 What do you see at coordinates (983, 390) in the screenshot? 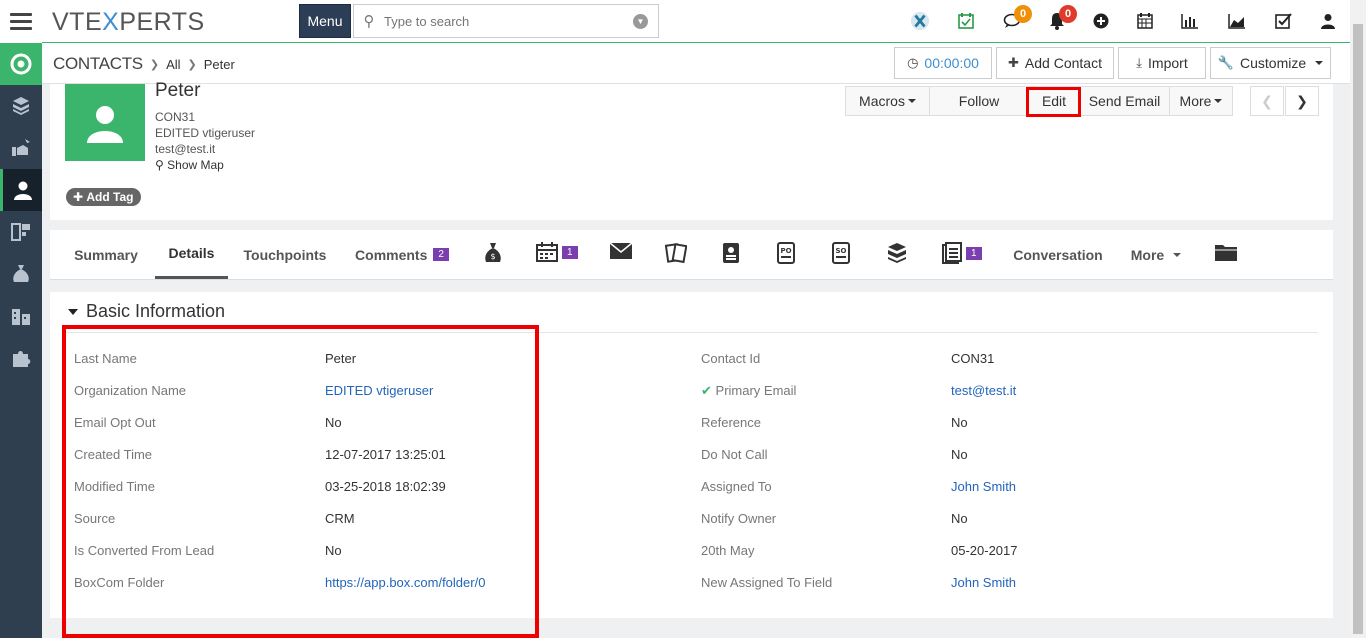
I see `primary-email-link: test@test.it` at bounding box center [983, 390].